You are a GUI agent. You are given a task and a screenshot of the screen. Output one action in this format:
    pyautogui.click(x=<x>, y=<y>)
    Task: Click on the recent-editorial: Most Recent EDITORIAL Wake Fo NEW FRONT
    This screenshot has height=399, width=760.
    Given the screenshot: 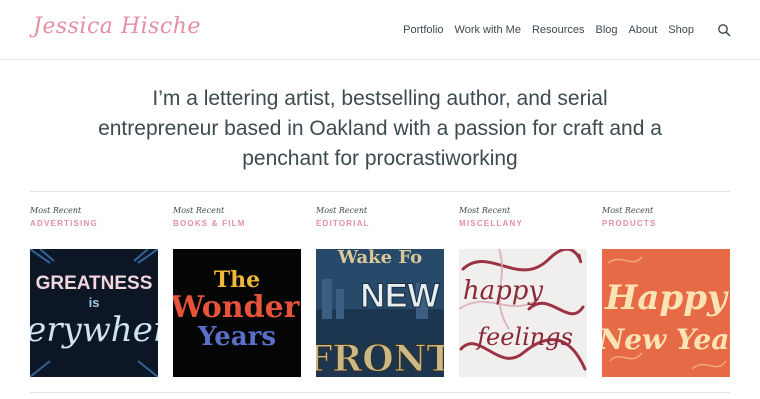 What is the action you would take?
    pyautogui.click(x=380, y=291)
    